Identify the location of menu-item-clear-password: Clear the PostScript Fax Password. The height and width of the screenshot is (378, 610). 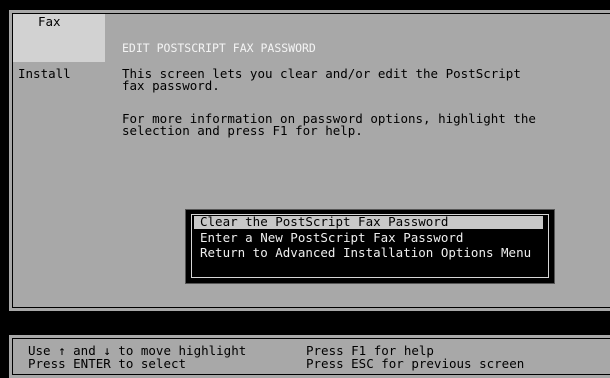
(368, 222).